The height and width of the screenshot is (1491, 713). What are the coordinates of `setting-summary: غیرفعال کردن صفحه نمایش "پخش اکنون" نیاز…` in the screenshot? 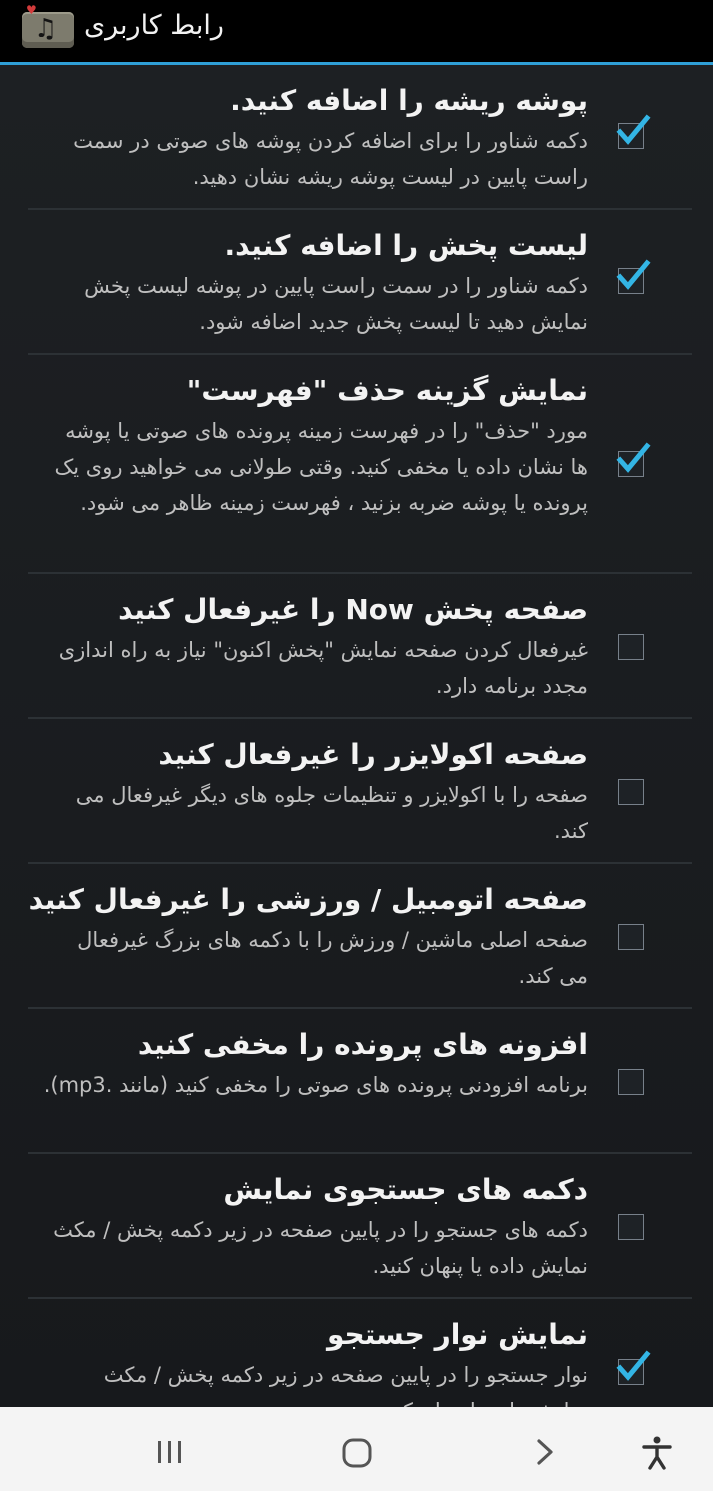 It's located at (323, 668).